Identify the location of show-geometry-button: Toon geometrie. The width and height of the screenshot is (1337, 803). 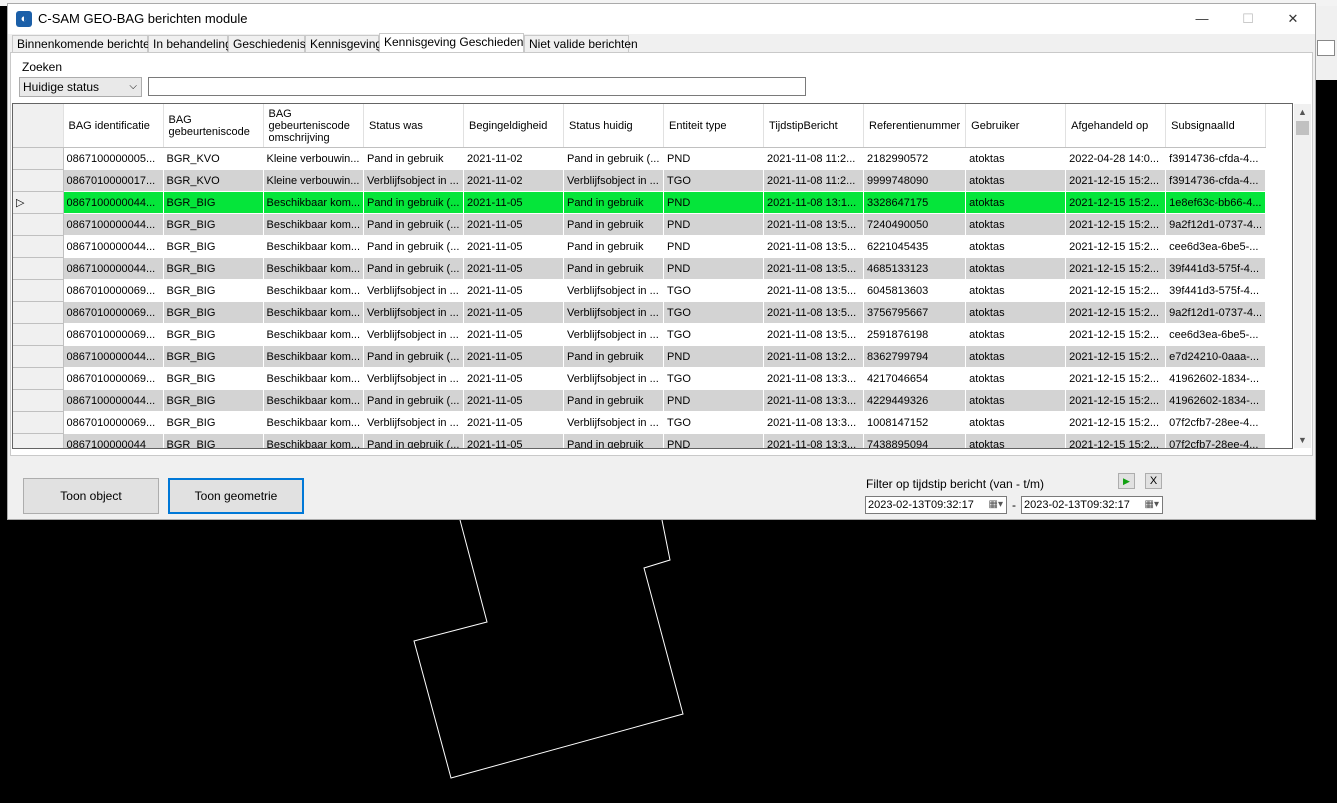
(236, 496).